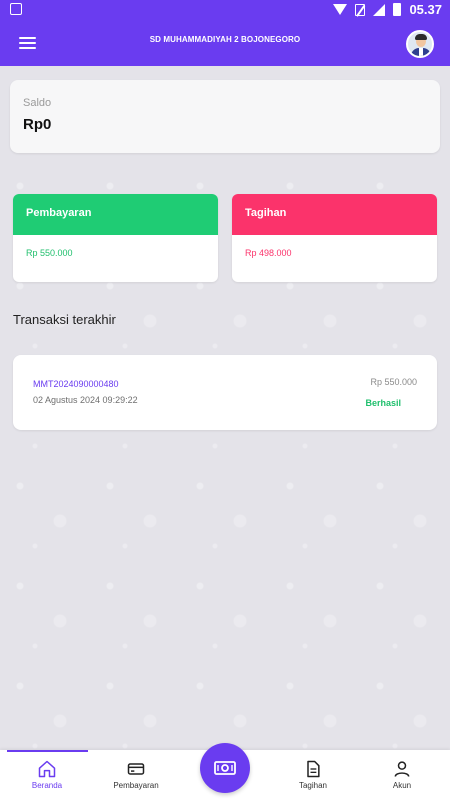  I want to click on school-name: SD MUHAMMADIYAH 2 BOJONEGORO, so click(225, 39).